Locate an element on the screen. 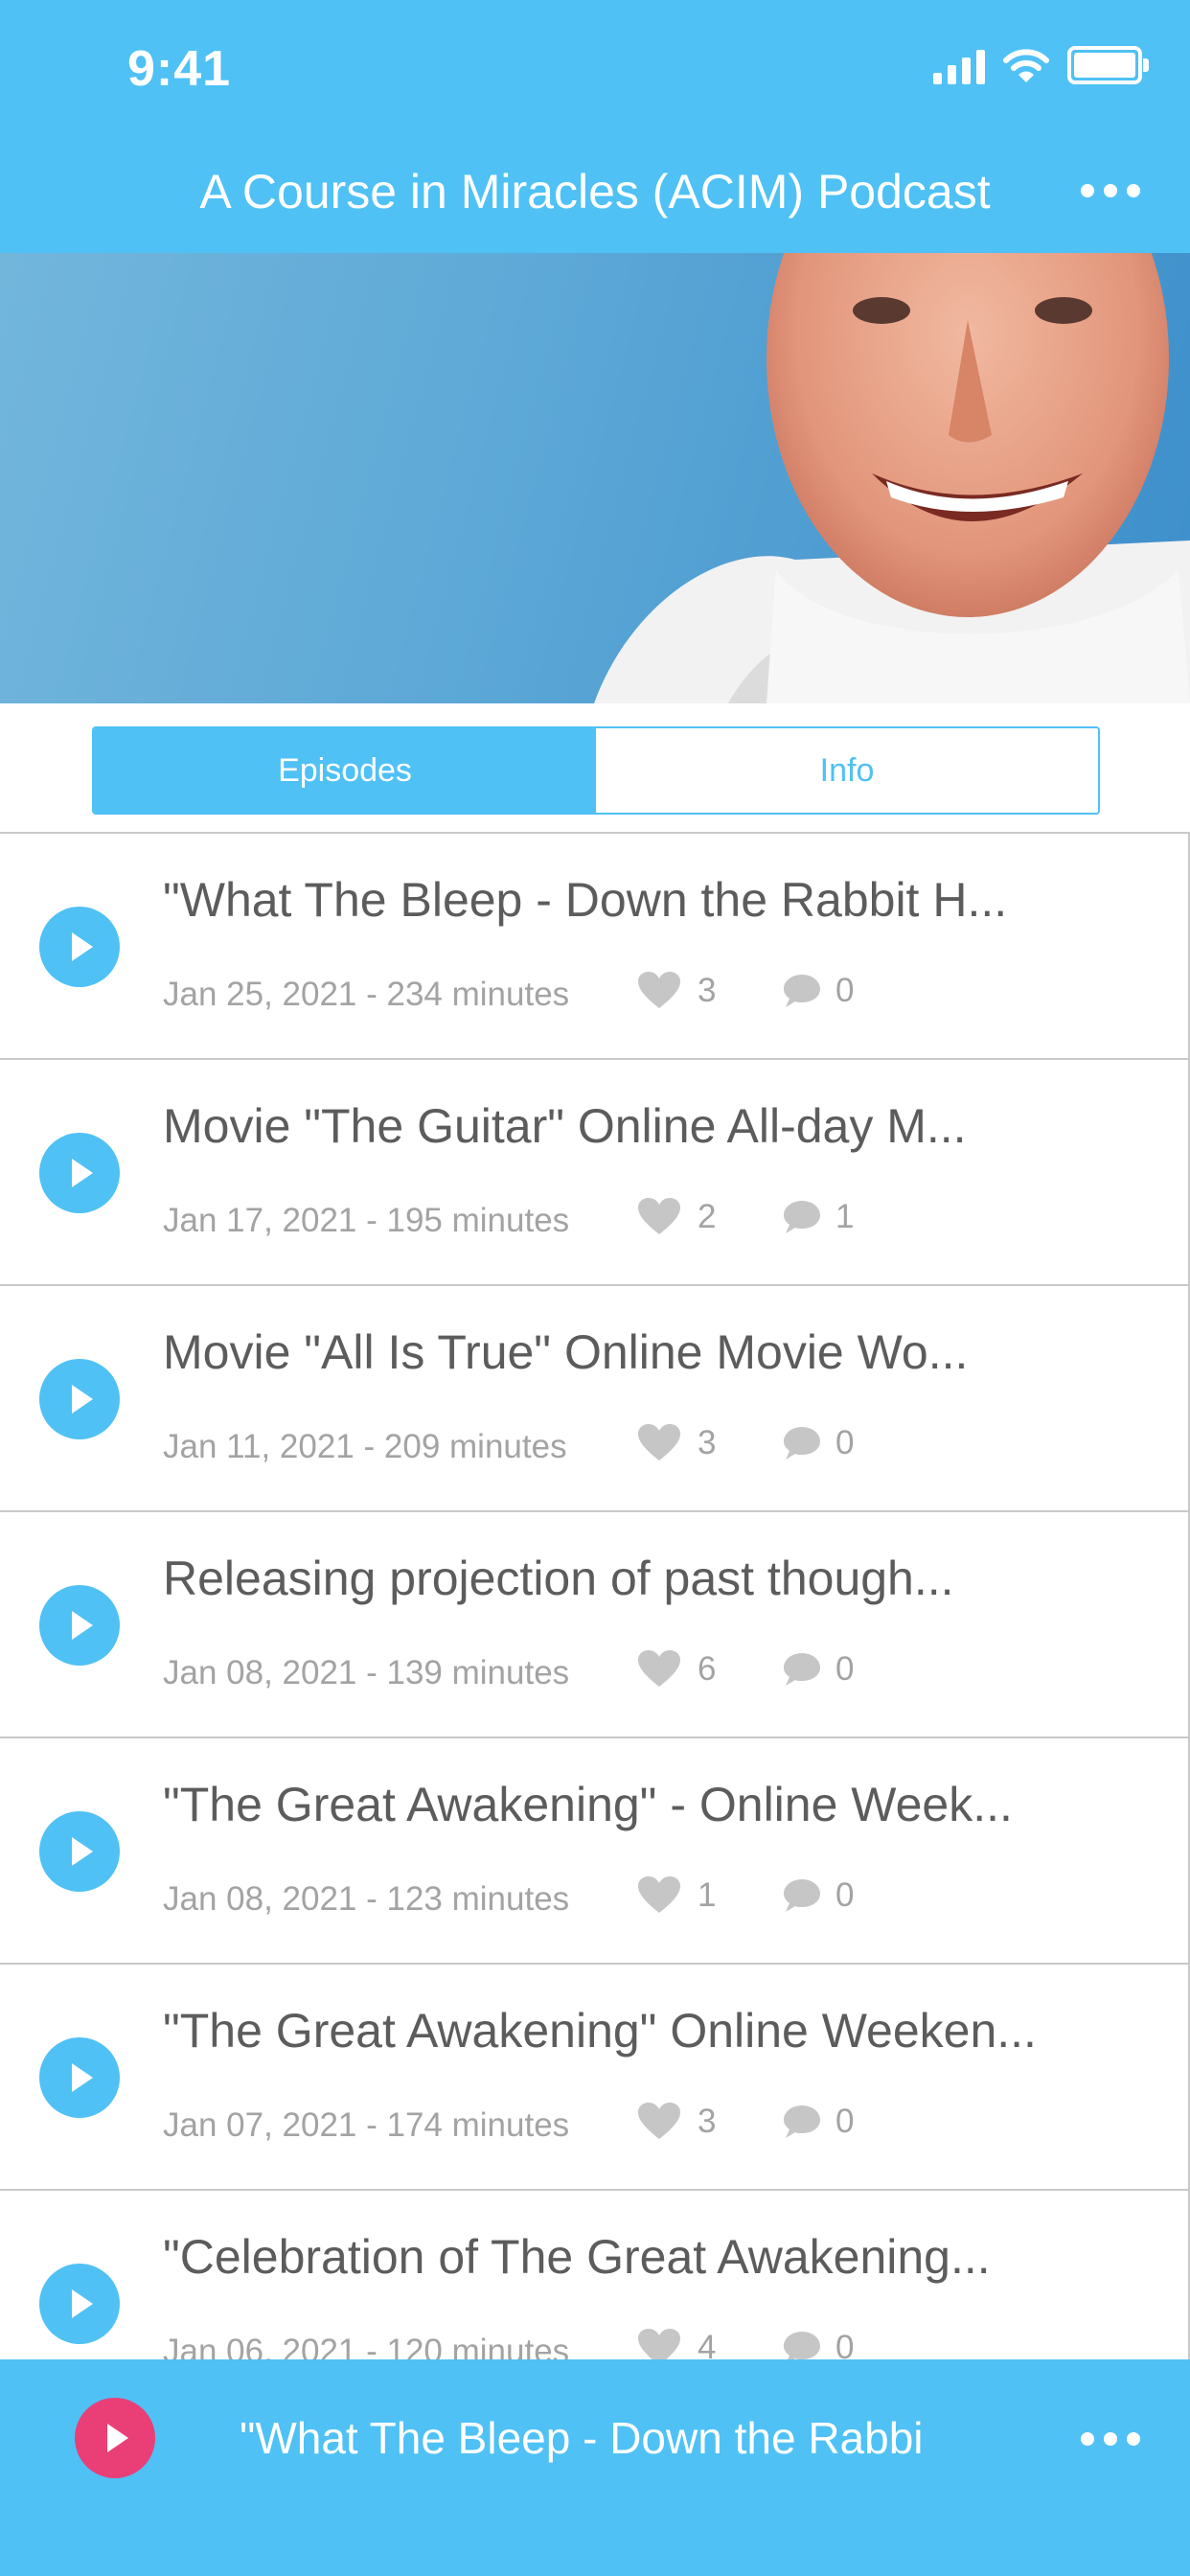 This screenshot has width=1190, height=2576. tab-episodes: Episodes is located at coordinates (345, 770).